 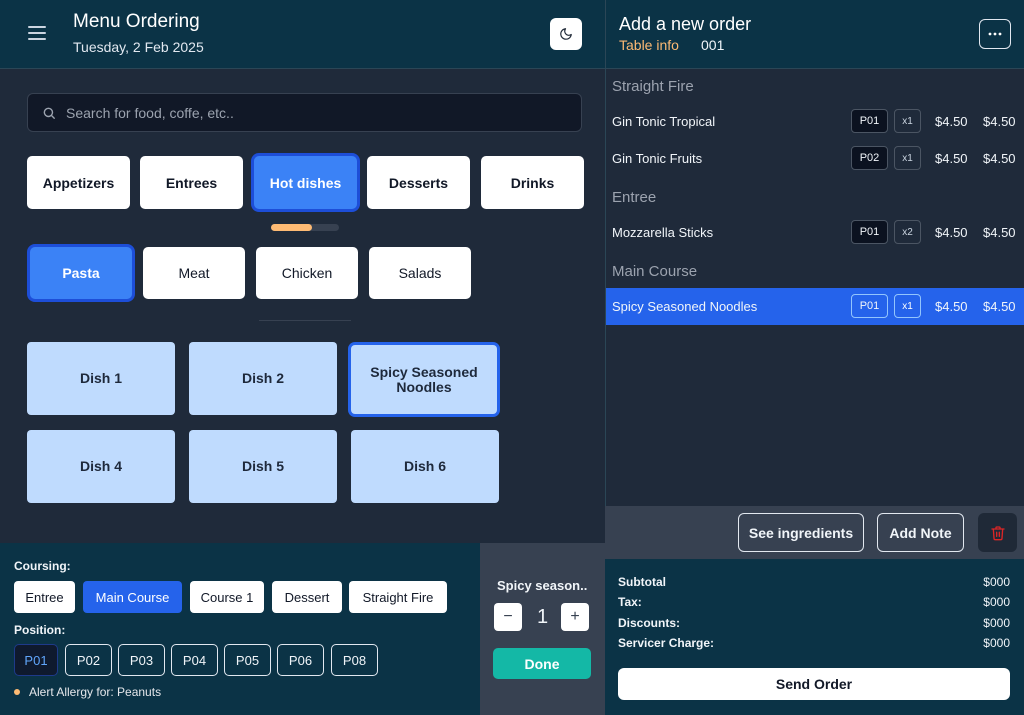 I want to click on order-item-quantity: x2, so click(x=907, y=232).